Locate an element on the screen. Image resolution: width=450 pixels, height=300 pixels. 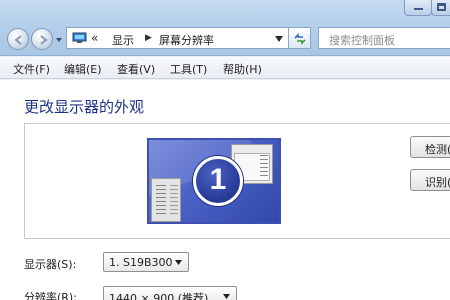
minimize-icon is located at coordinates (418, 9).